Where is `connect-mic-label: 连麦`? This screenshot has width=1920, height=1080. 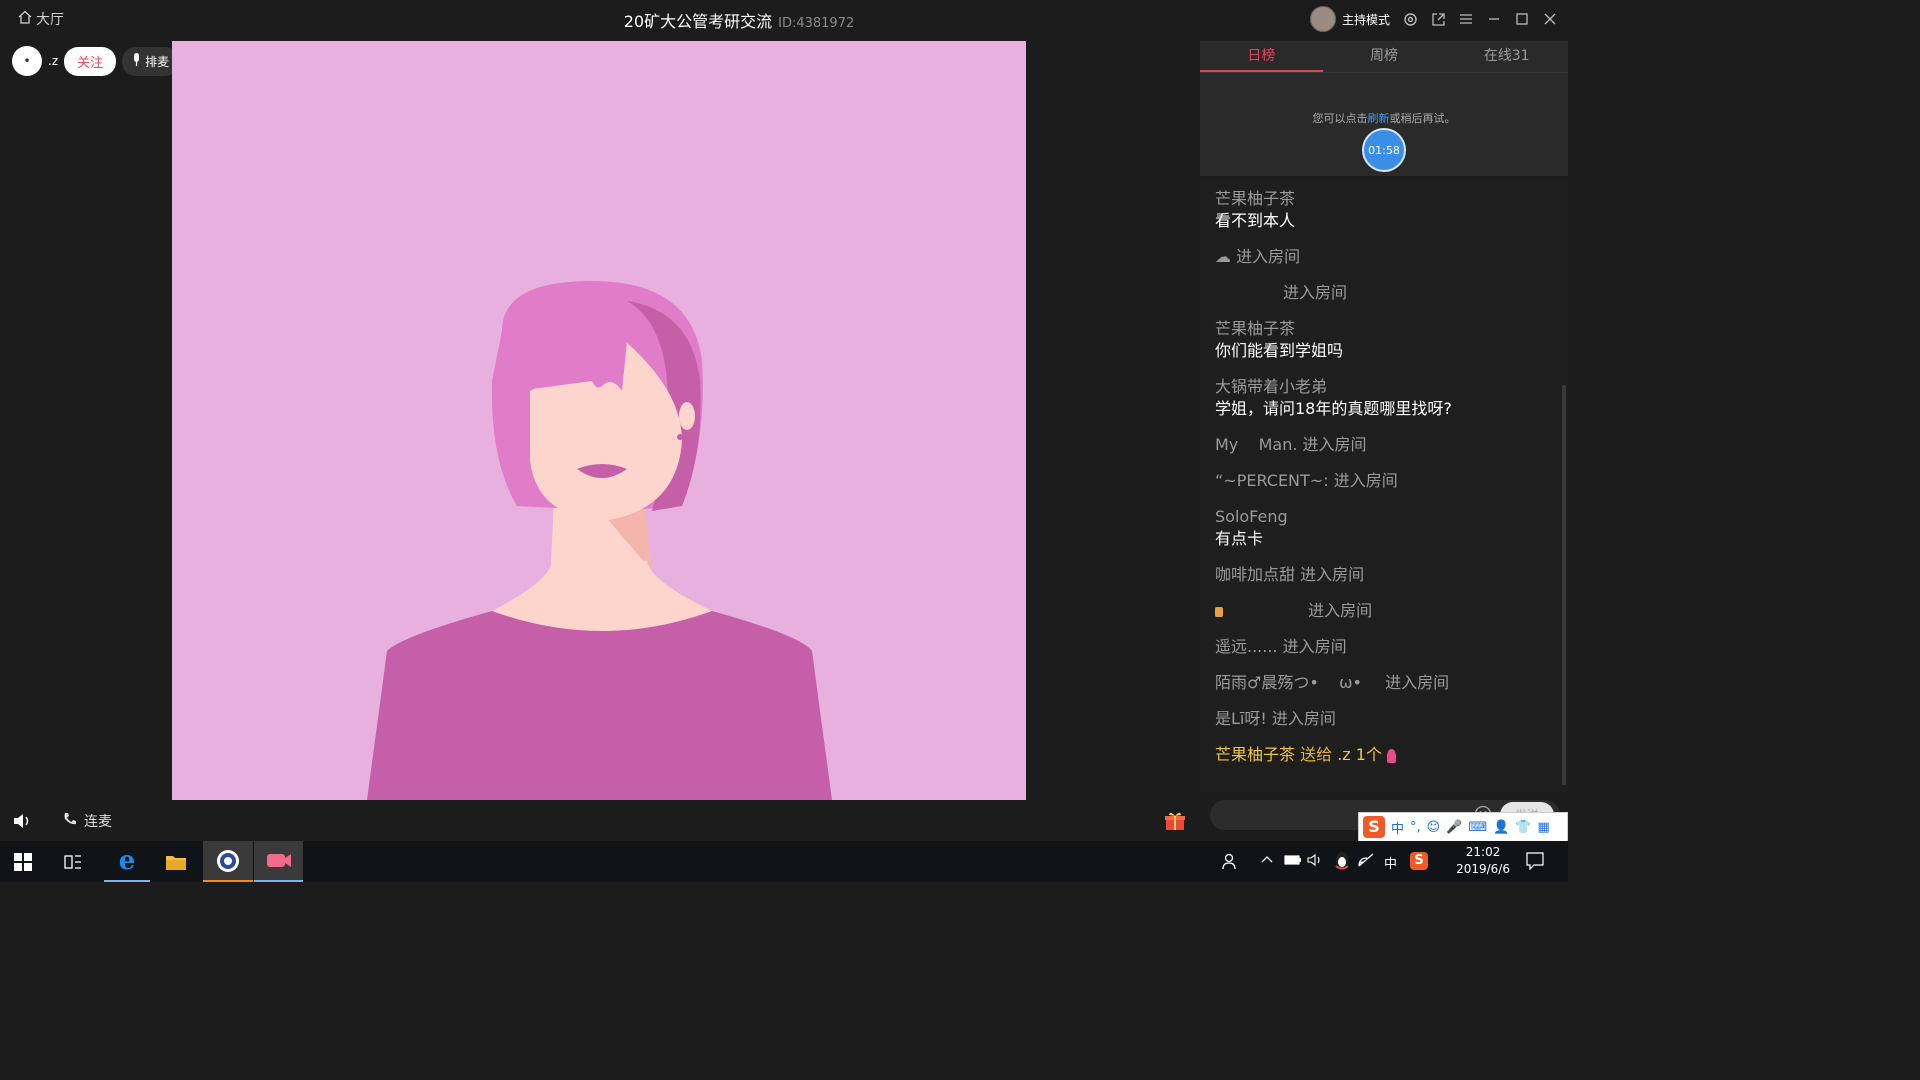
connect-mic-label: 连麦 is located at coordinates (98, 822).